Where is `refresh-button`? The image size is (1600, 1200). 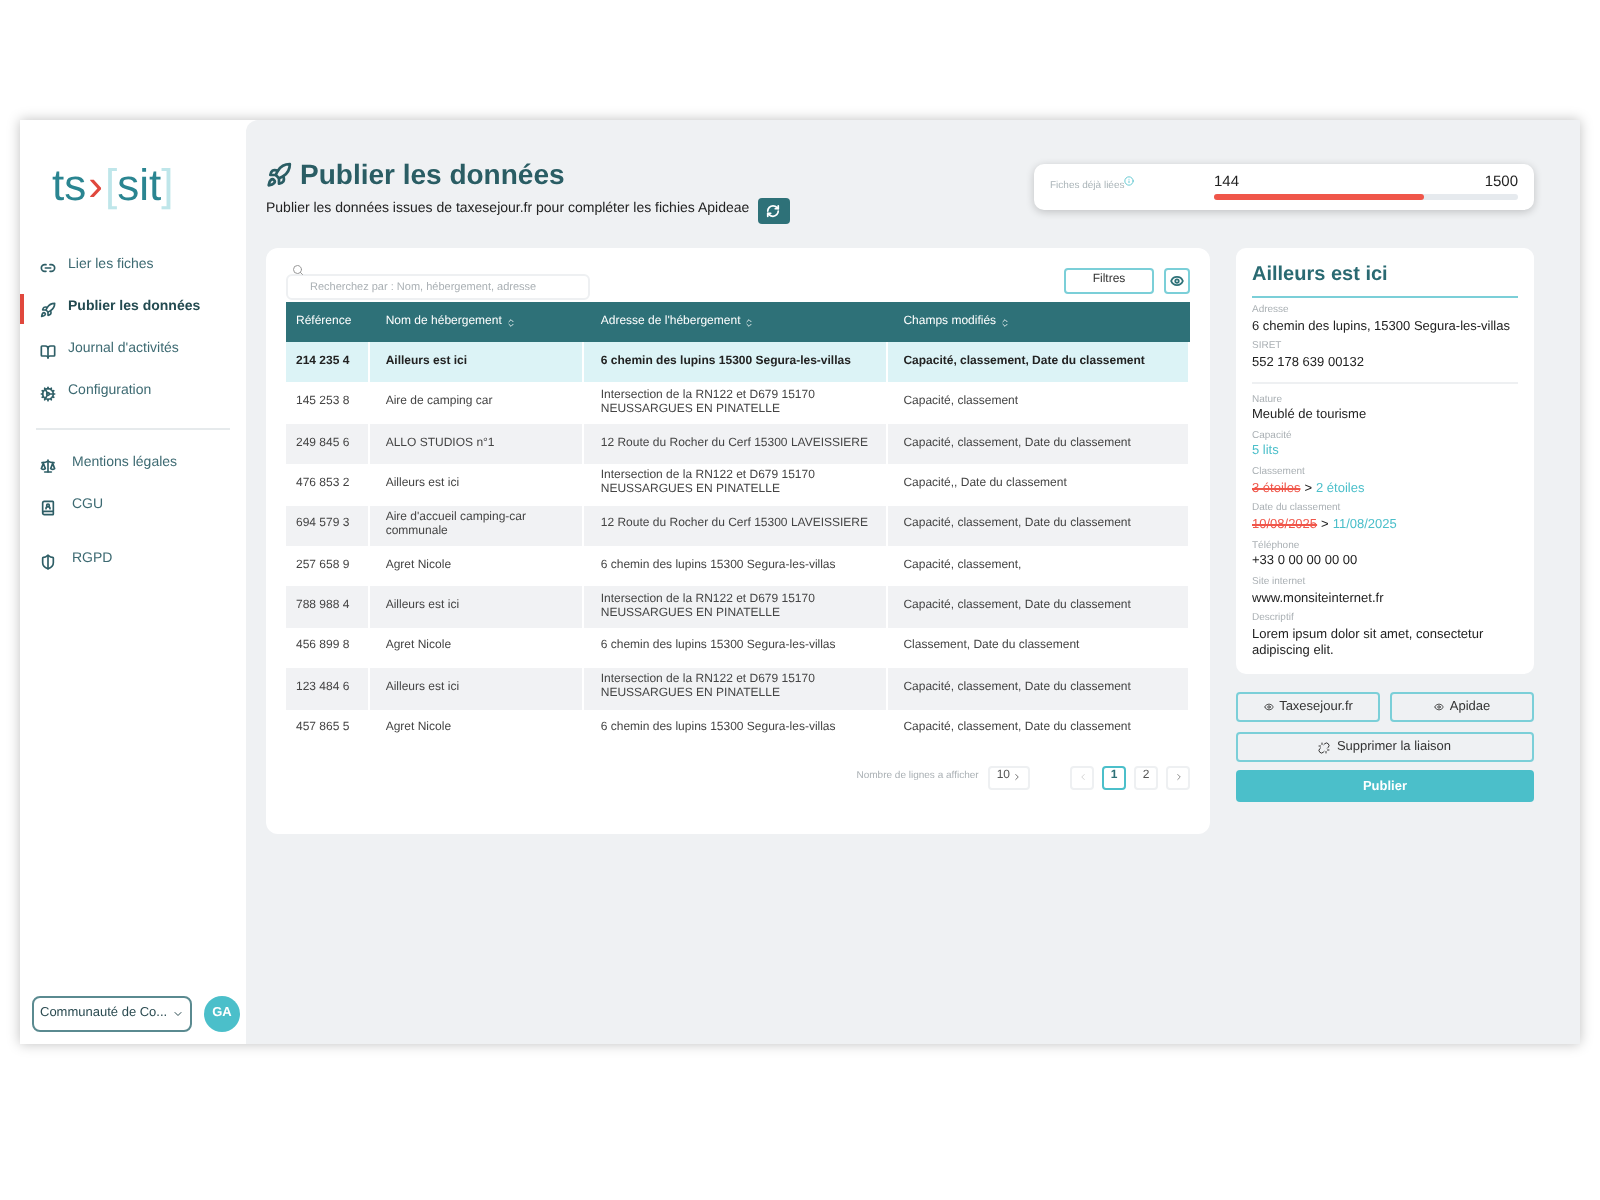 refresh-button is located at coordinates (773, 211).